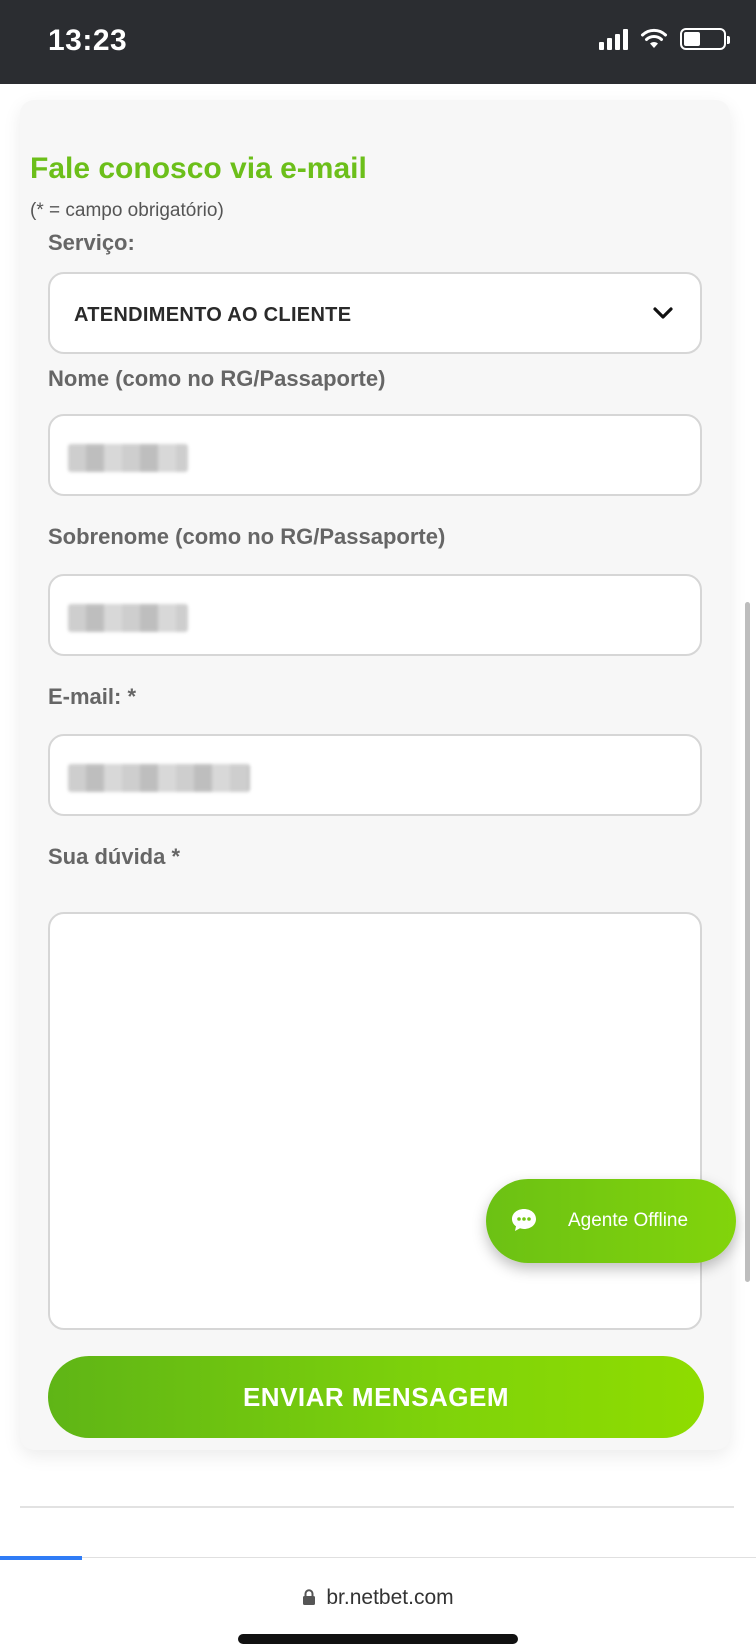 This screenshot has width=756, height=1650. Describe the element at coordinates (654, 38) in the screenshot. I see `wifi-icon` at that location.